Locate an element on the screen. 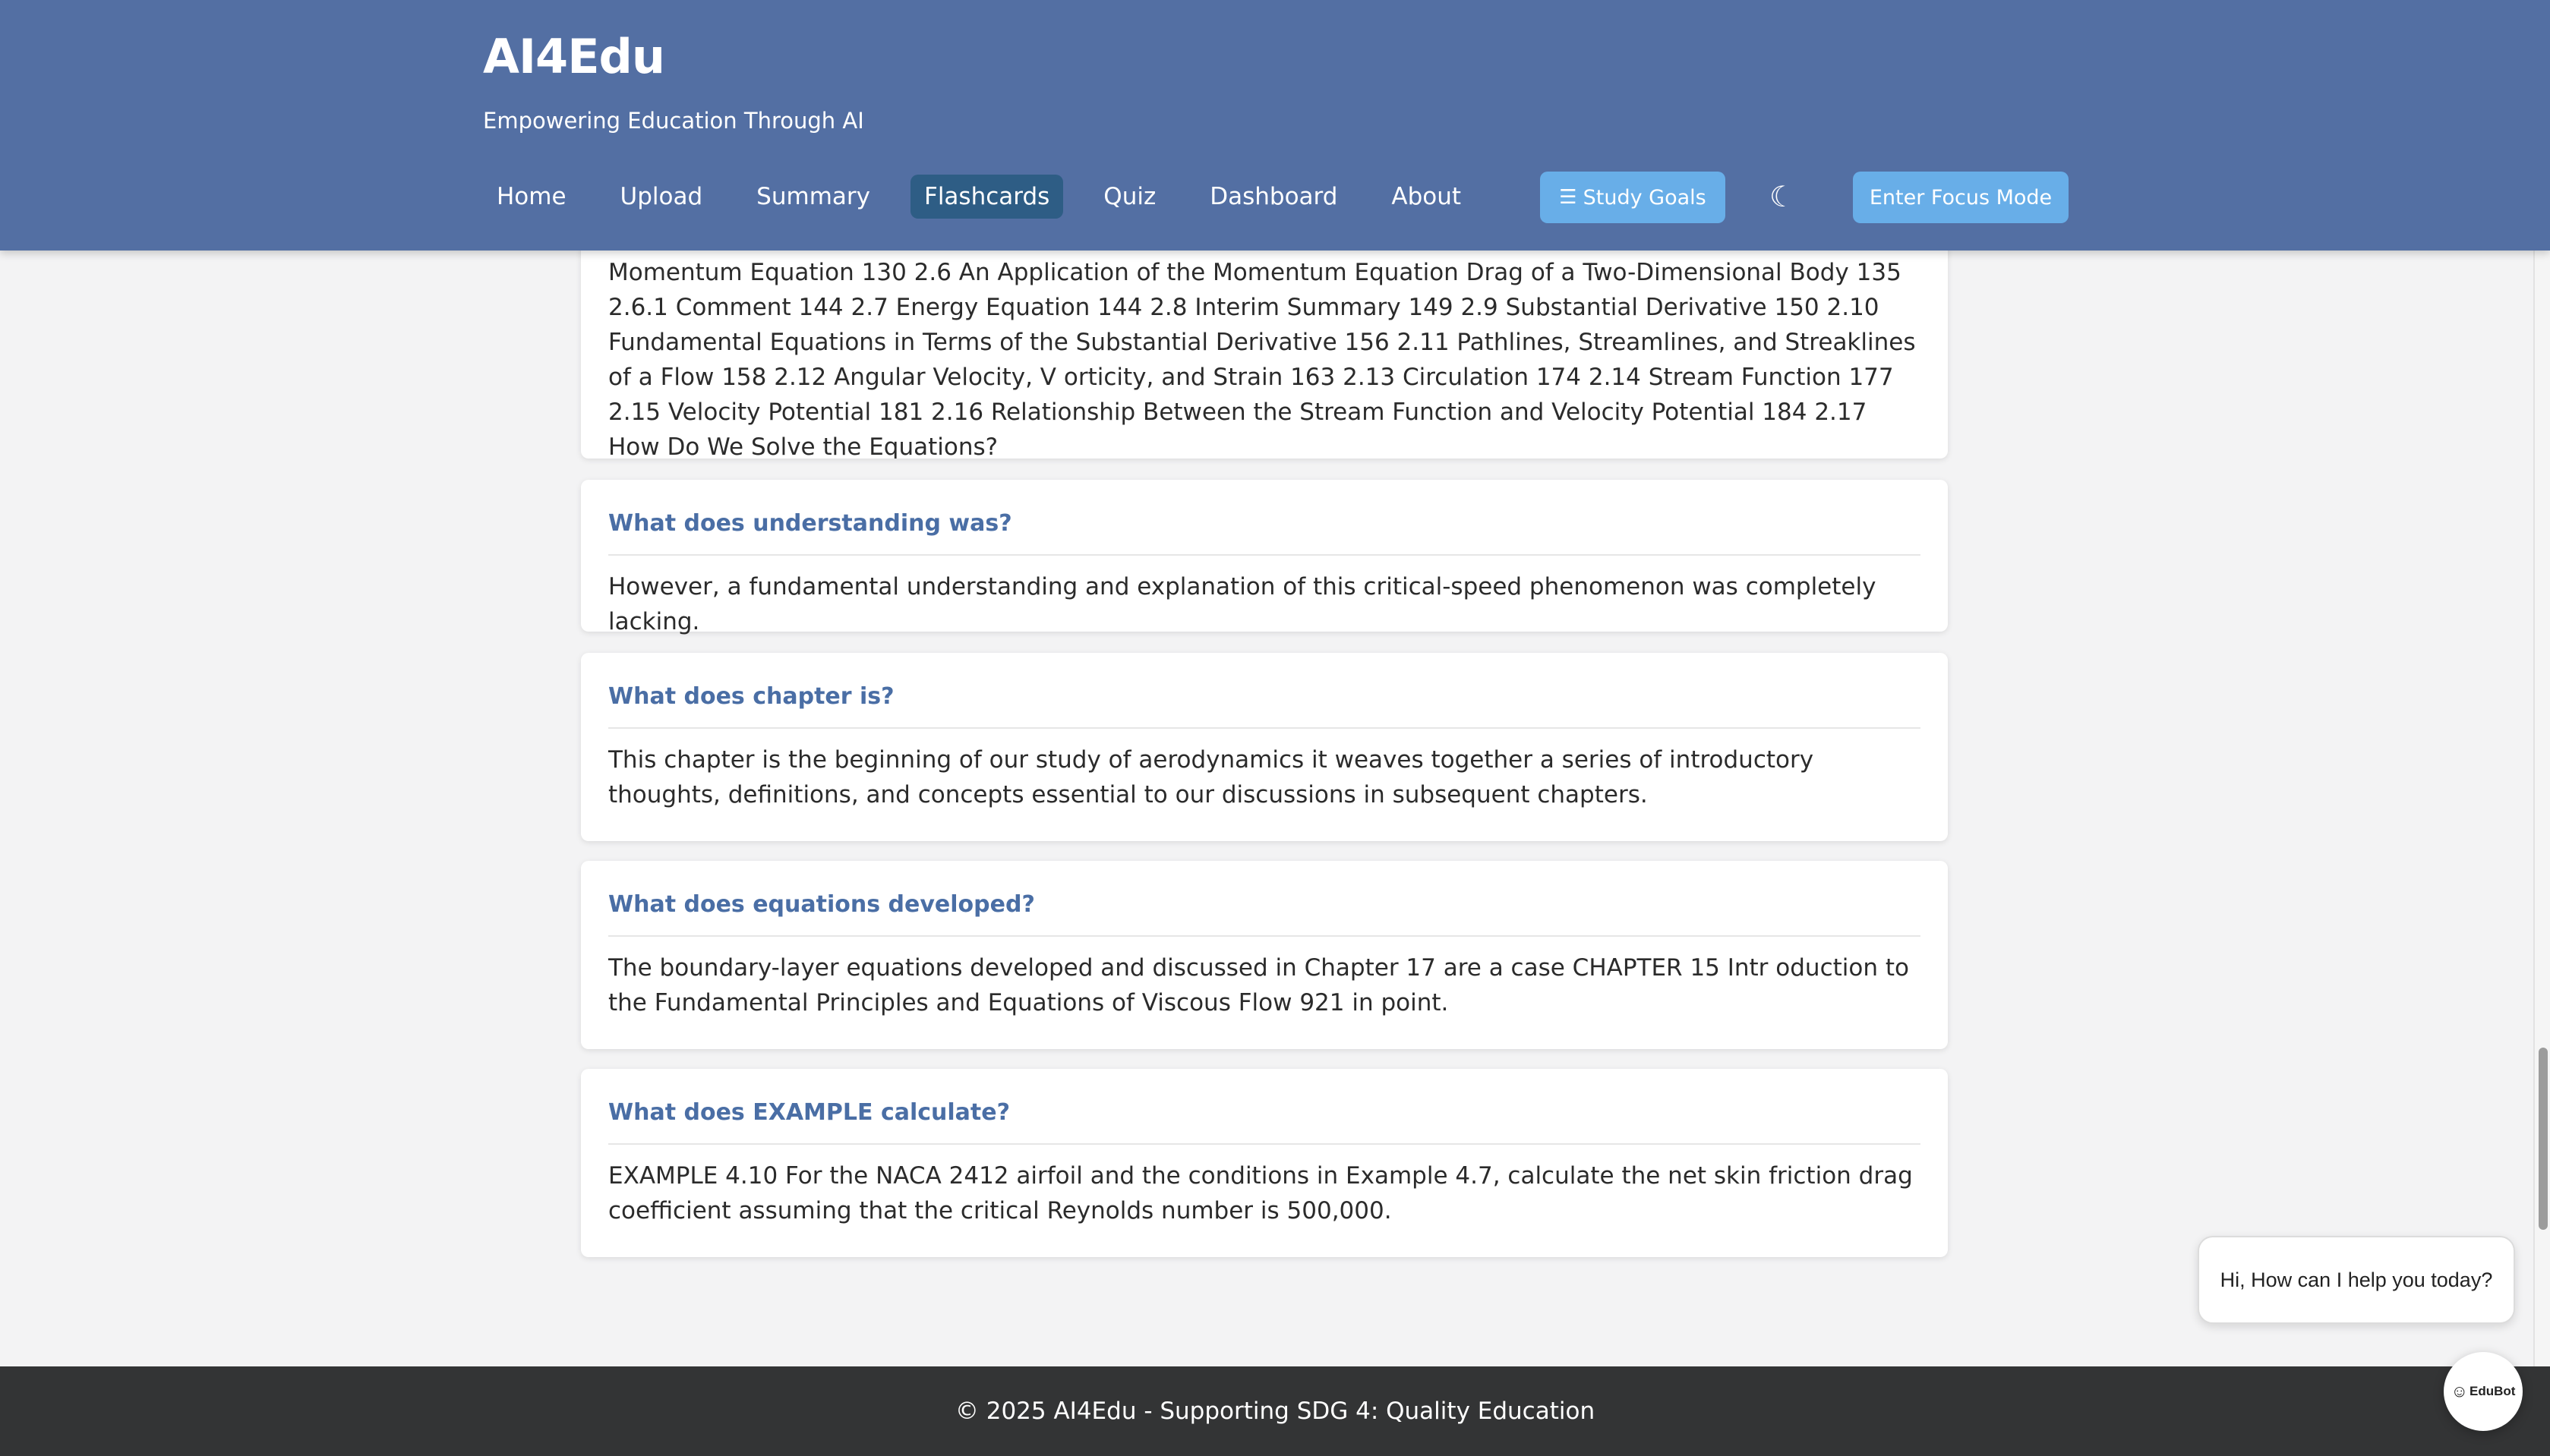 This screenshot has height=1456, width=2550. chatbot-greeting: Hi, How can I help you today? is located at coordinates (2356, 1280).